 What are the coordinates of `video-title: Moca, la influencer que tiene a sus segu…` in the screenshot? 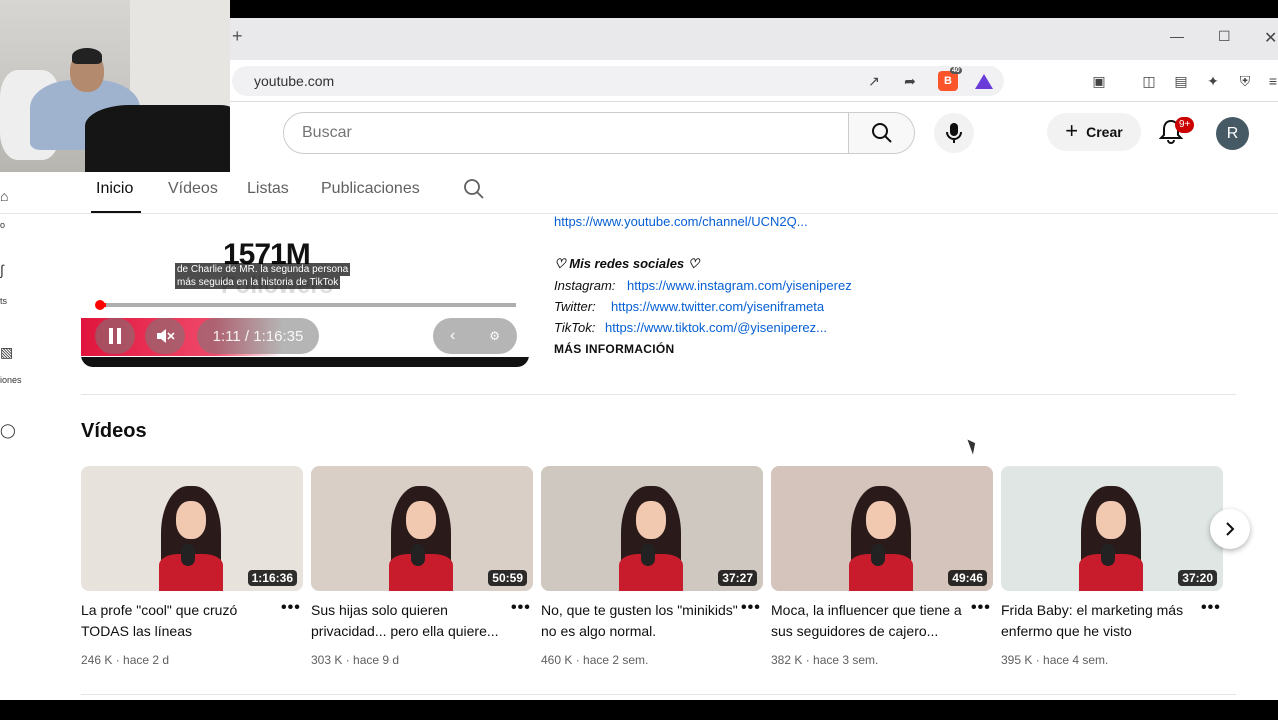 It's located at (870, 621).